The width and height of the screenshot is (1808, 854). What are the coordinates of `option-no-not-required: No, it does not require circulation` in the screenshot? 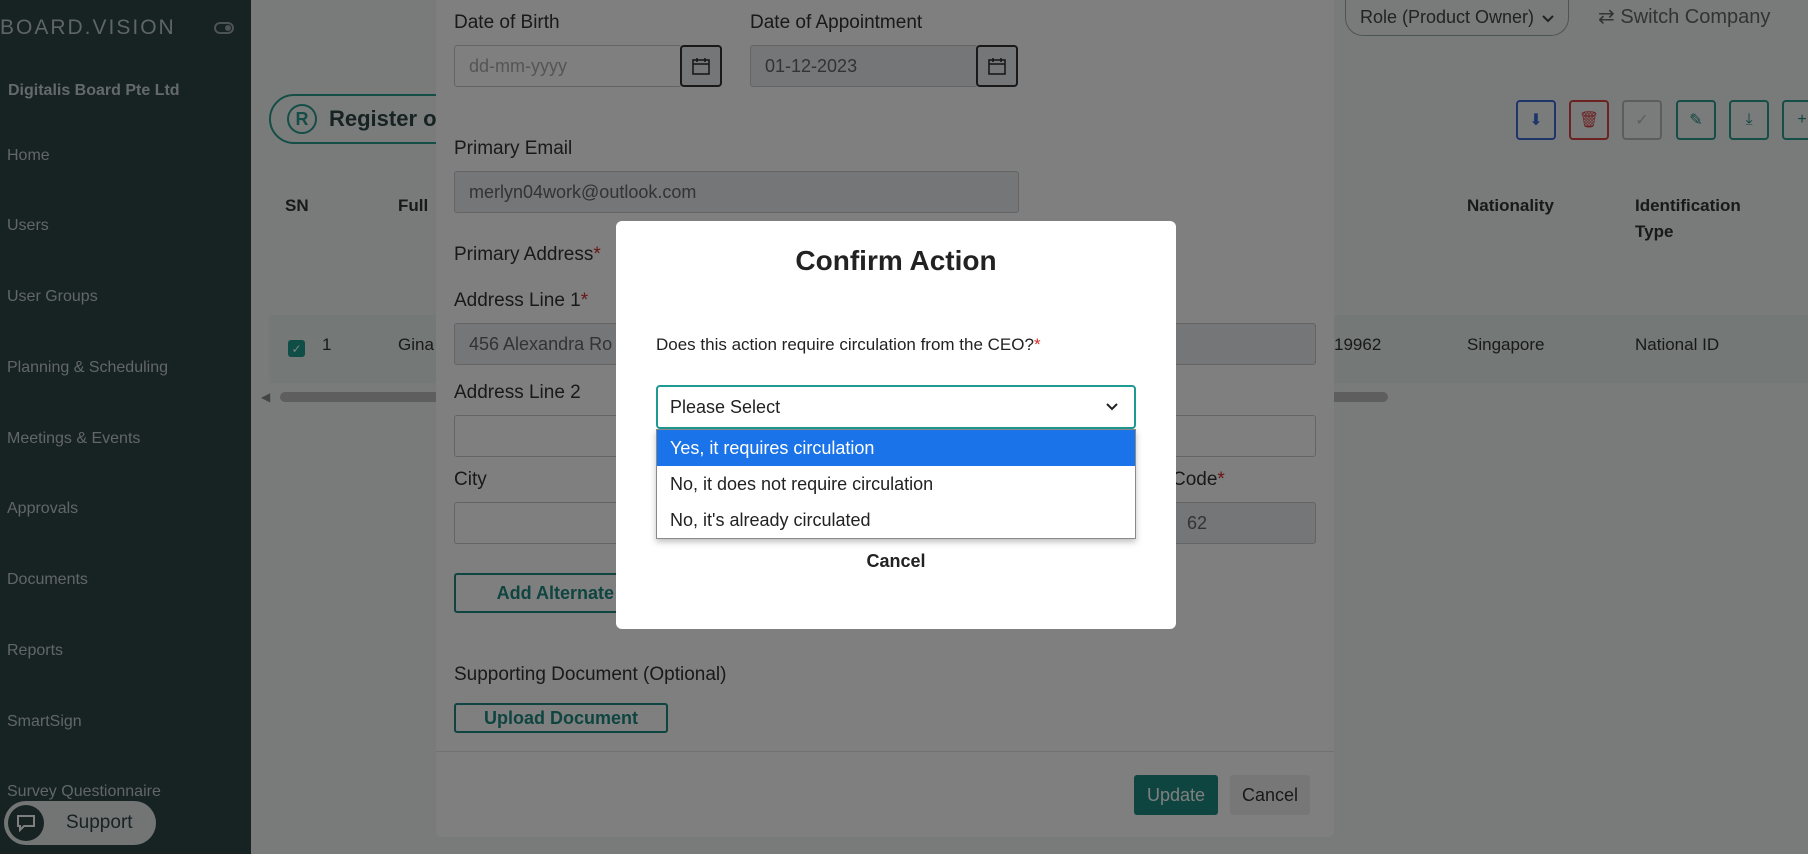 It's located at (896, 484).